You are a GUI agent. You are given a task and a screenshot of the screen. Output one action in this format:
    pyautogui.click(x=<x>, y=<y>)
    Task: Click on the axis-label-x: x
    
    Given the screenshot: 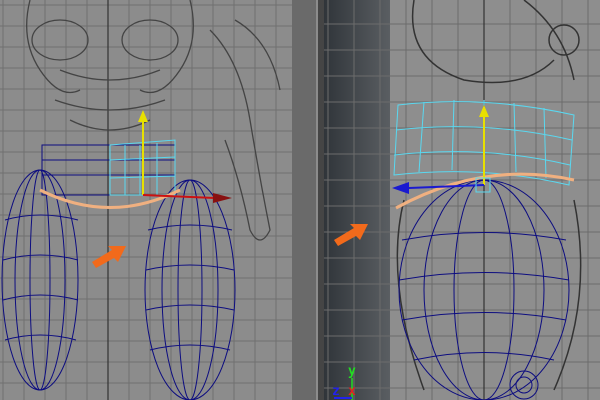 What is the action you would take?
    pyautogui.click(x=352, y=391)
    